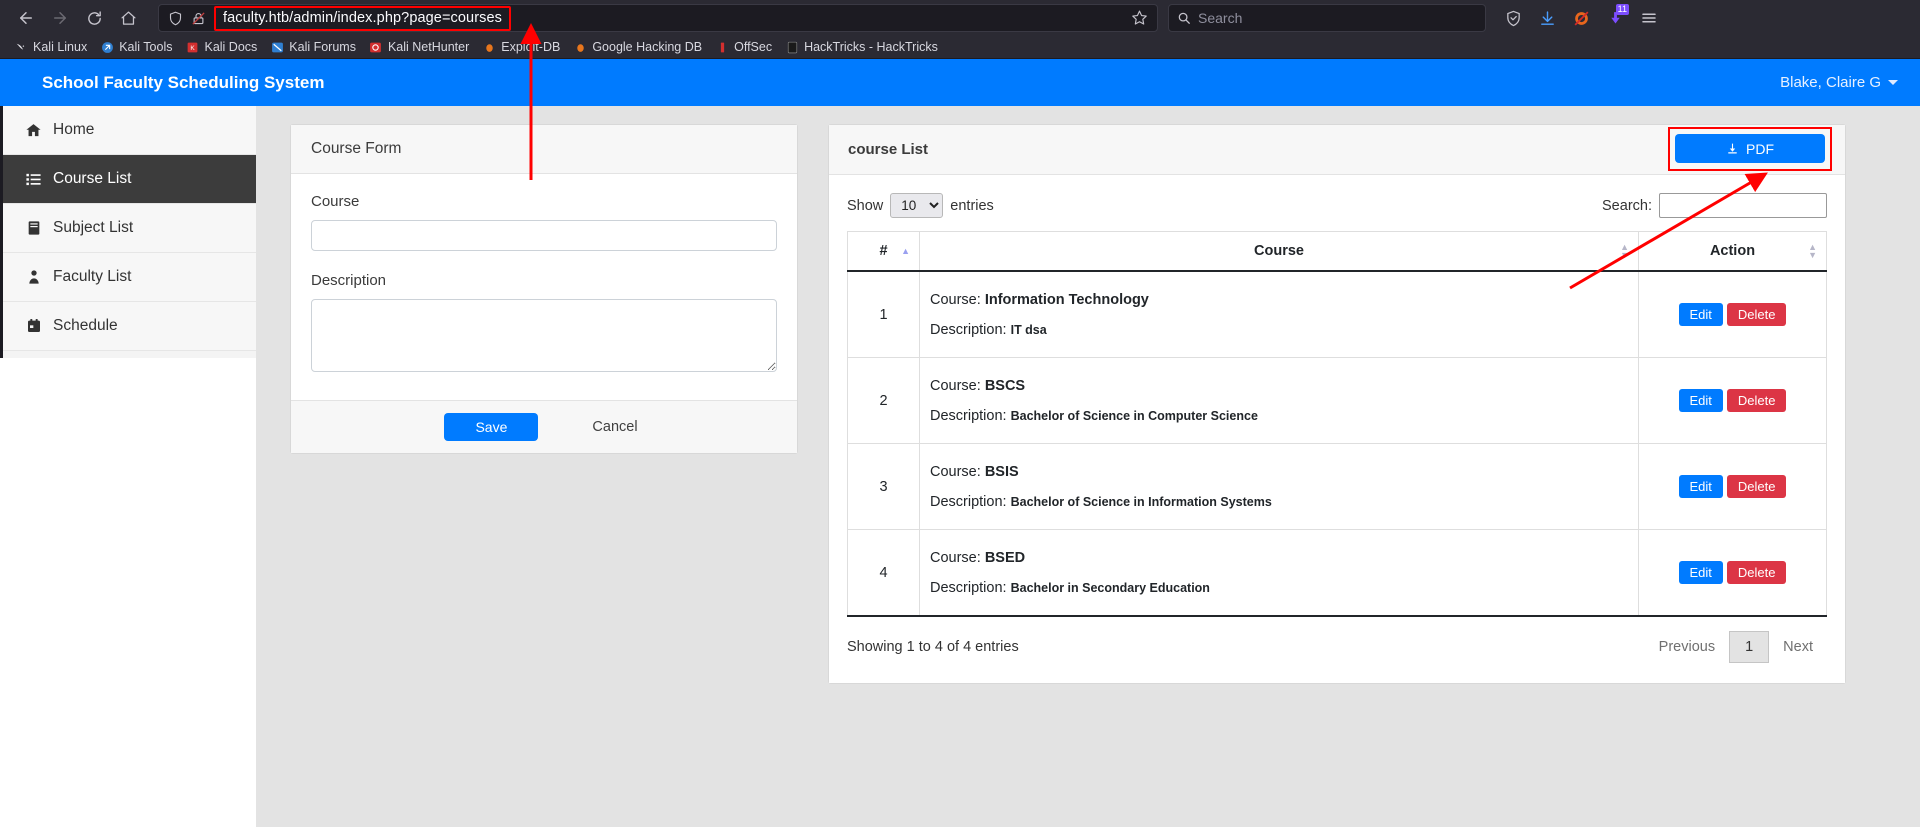 This screenshot has width=1920, height=827. I want to click on sidebar-item-schedule: Schedule, so click(129, 326).